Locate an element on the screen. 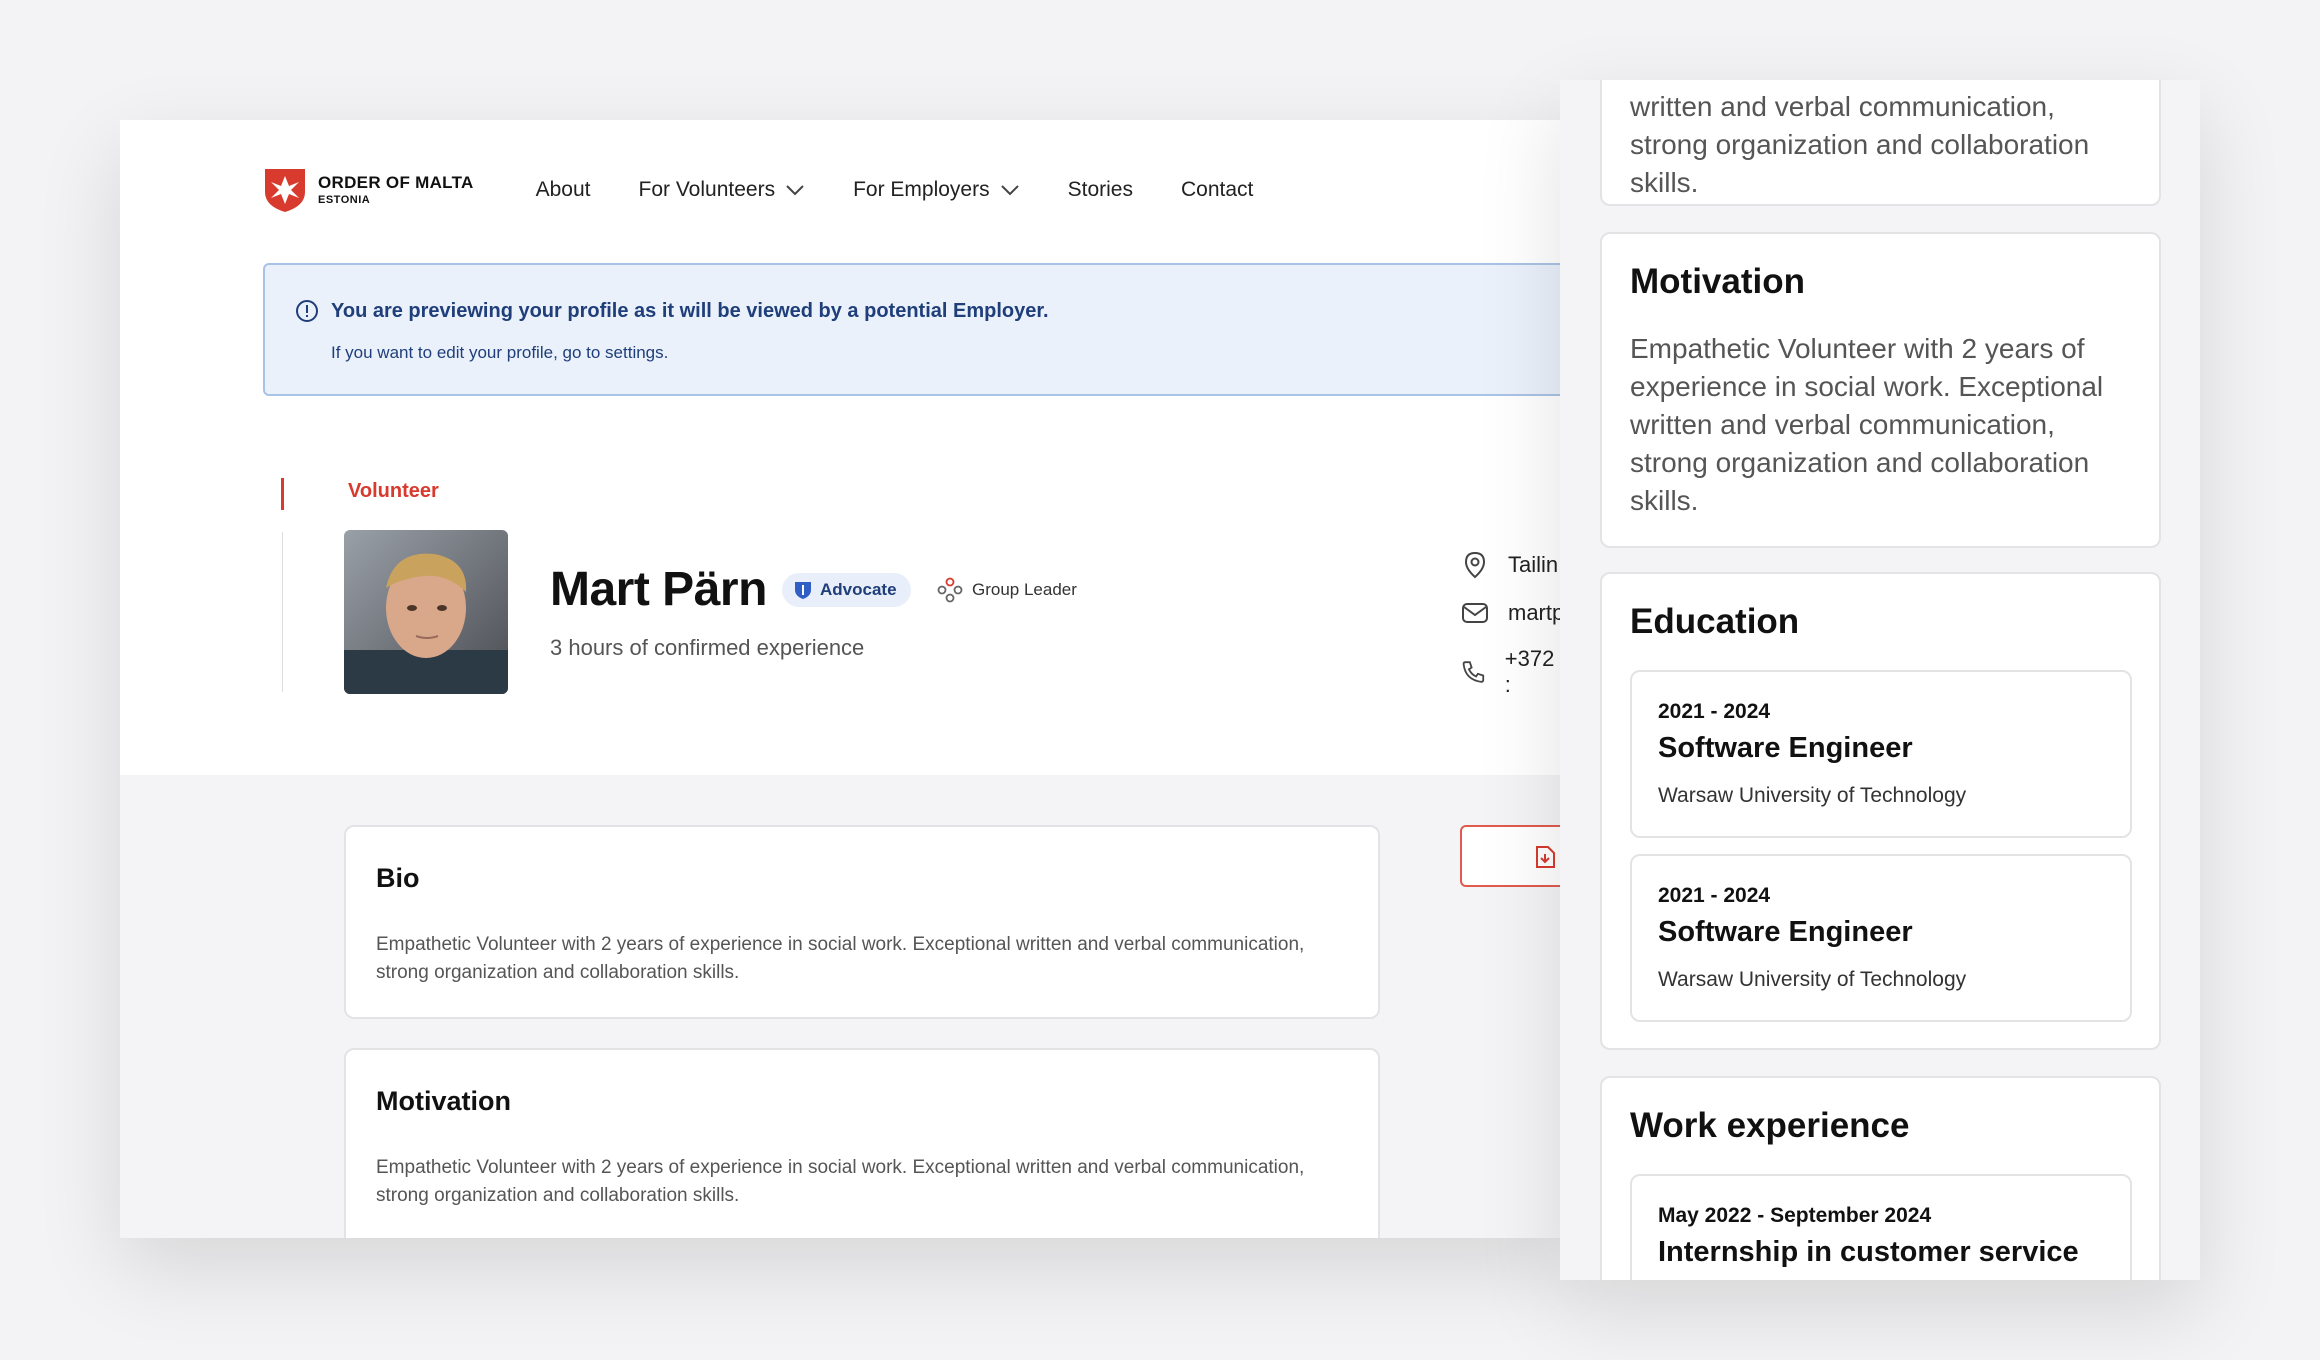 The image size is (2320, 1360). group-leader-badge: Group Leader is located at coordinates (1006, 590).